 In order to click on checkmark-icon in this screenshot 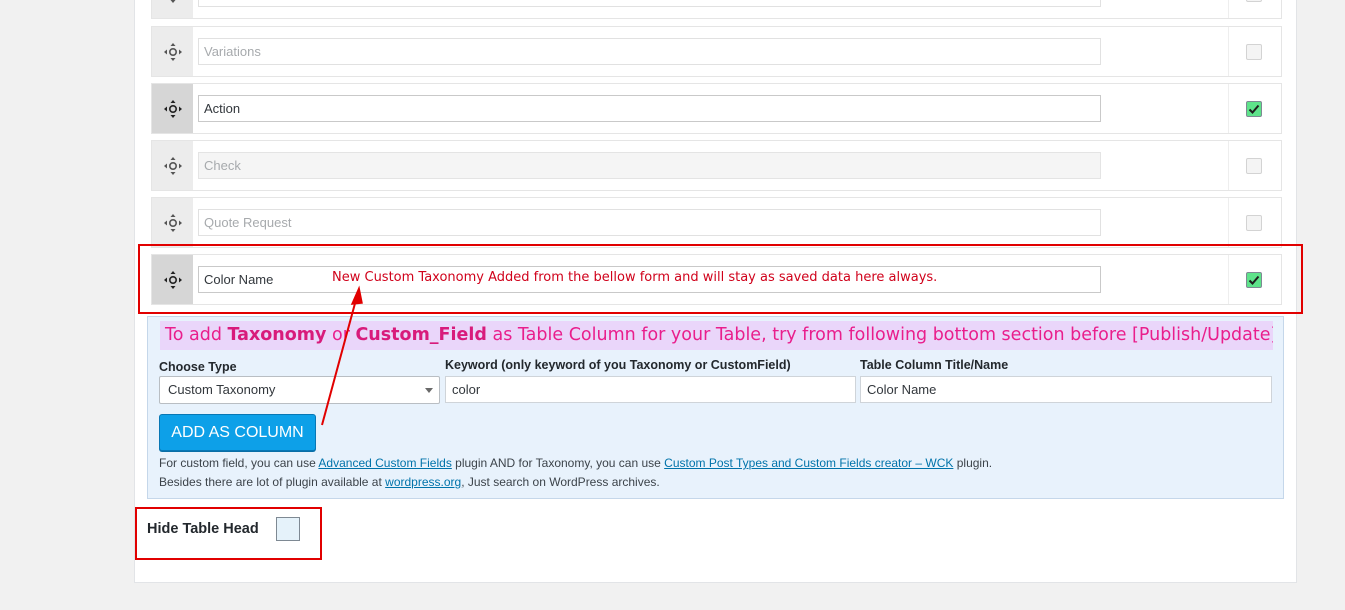, I will do `click(1254, 109)`.